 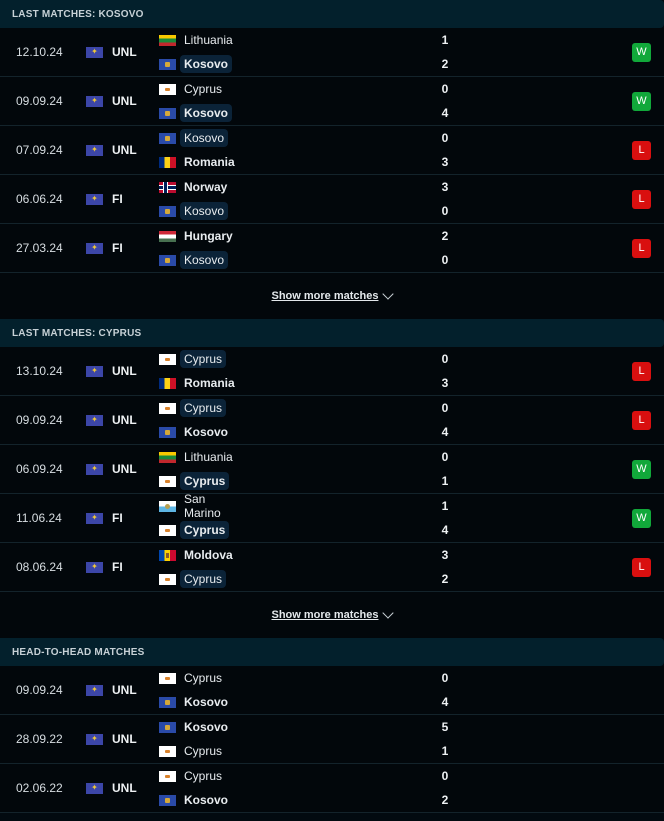 What do you see at coordinates (641, 199) in the screenshot?
I see `result-badge: L` at bounding box center [641, 199].